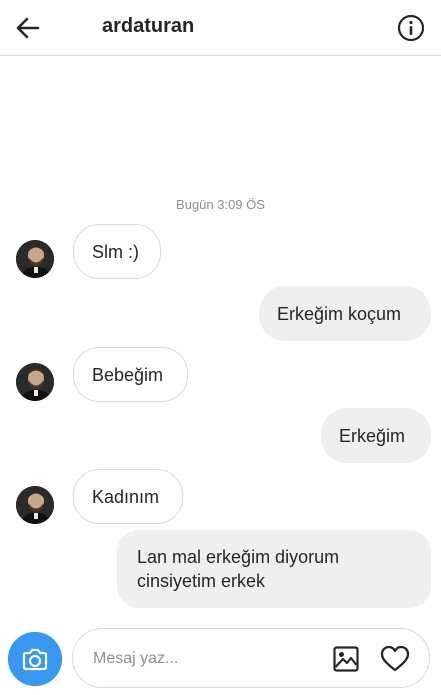 This screenshot has width=441, height=695. I want to click on message-text: Bebeğim, so click(128, 374).